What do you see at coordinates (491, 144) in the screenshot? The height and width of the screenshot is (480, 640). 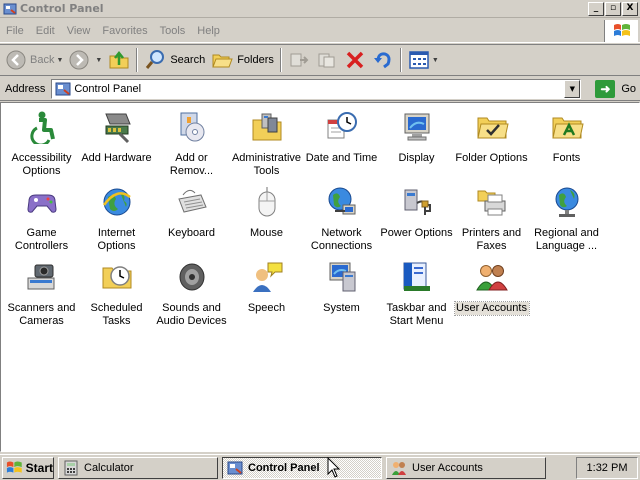 I see `cp-item-folder-options: Folder Options` at bounding box center [491, 144].